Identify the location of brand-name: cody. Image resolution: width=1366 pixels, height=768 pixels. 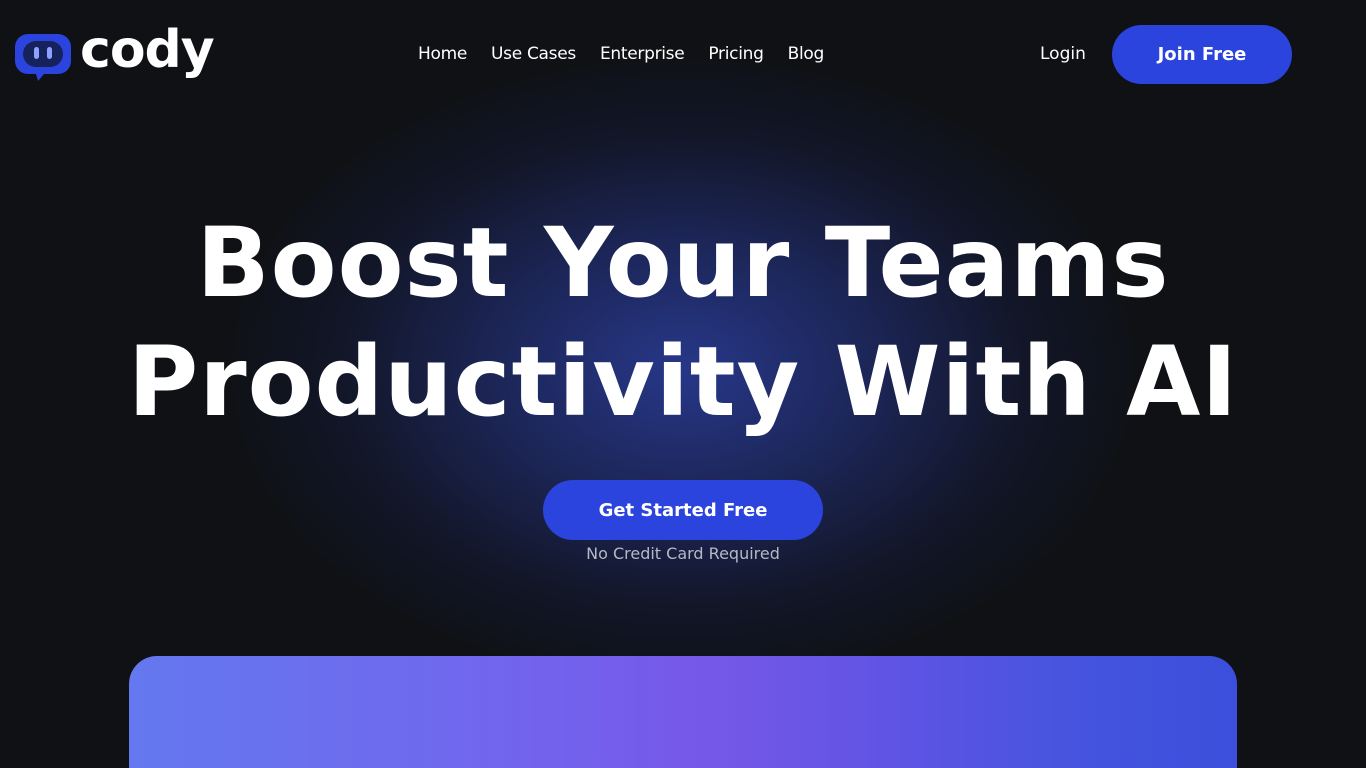
(147, 50).